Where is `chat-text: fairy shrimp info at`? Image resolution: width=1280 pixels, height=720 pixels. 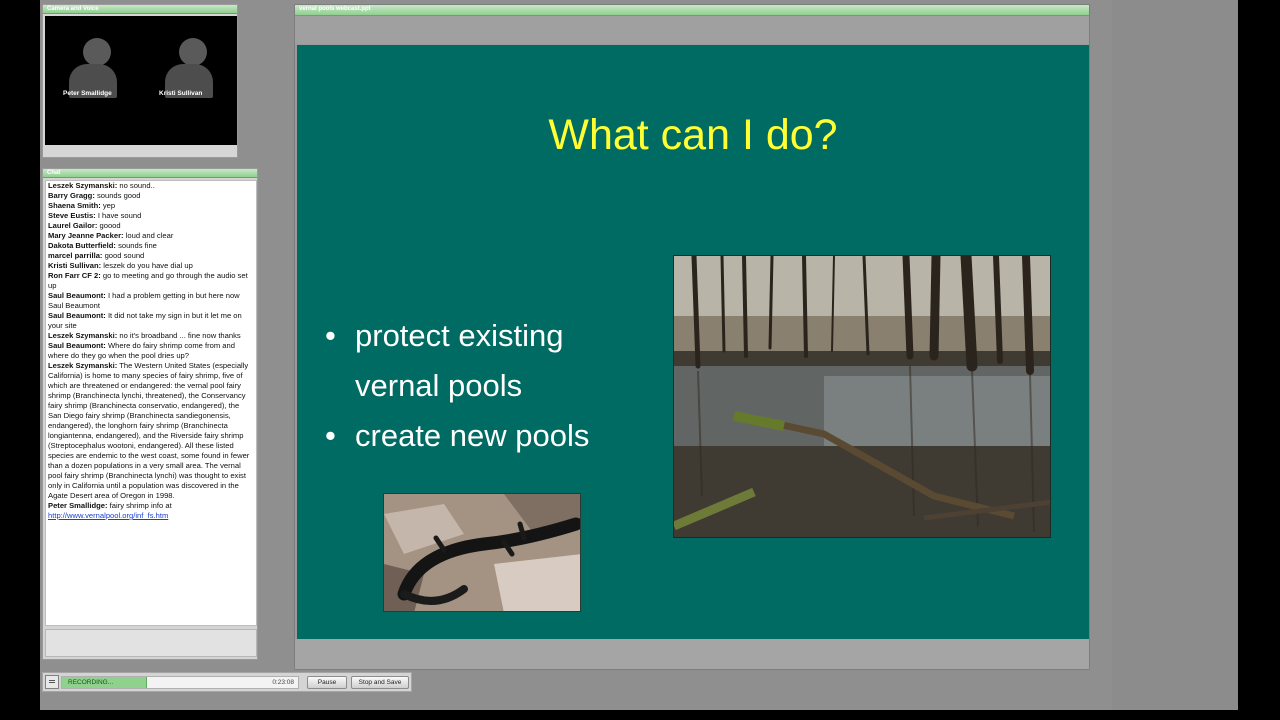 chat-text: fairy shrimp info at is located at coordinates (140, 505).